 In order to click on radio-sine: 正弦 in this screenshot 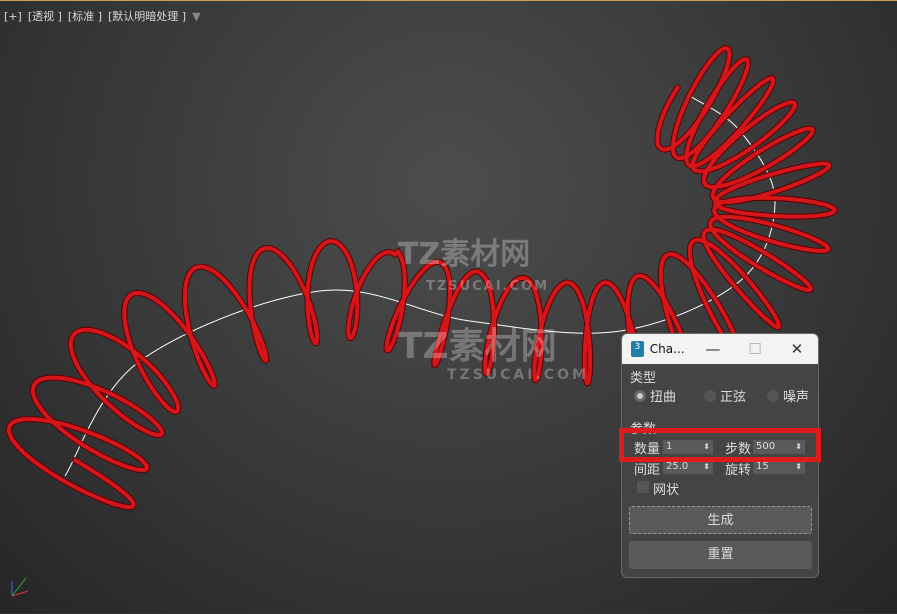, I will do `click(725, 395)`.